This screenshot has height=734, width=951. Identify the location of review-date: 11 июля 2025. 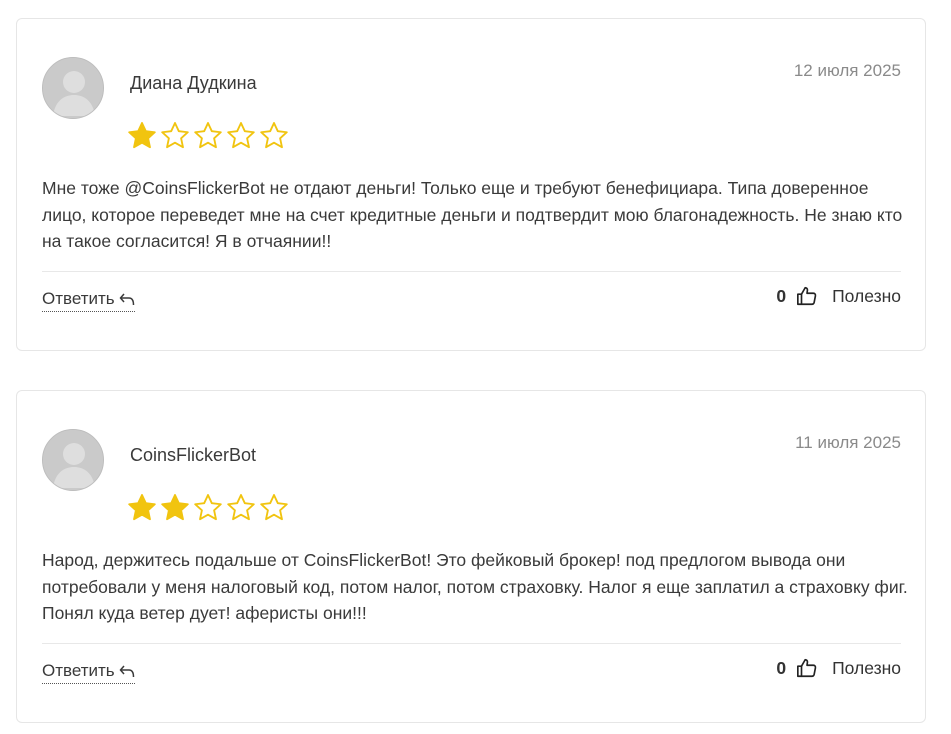
(848, 442).